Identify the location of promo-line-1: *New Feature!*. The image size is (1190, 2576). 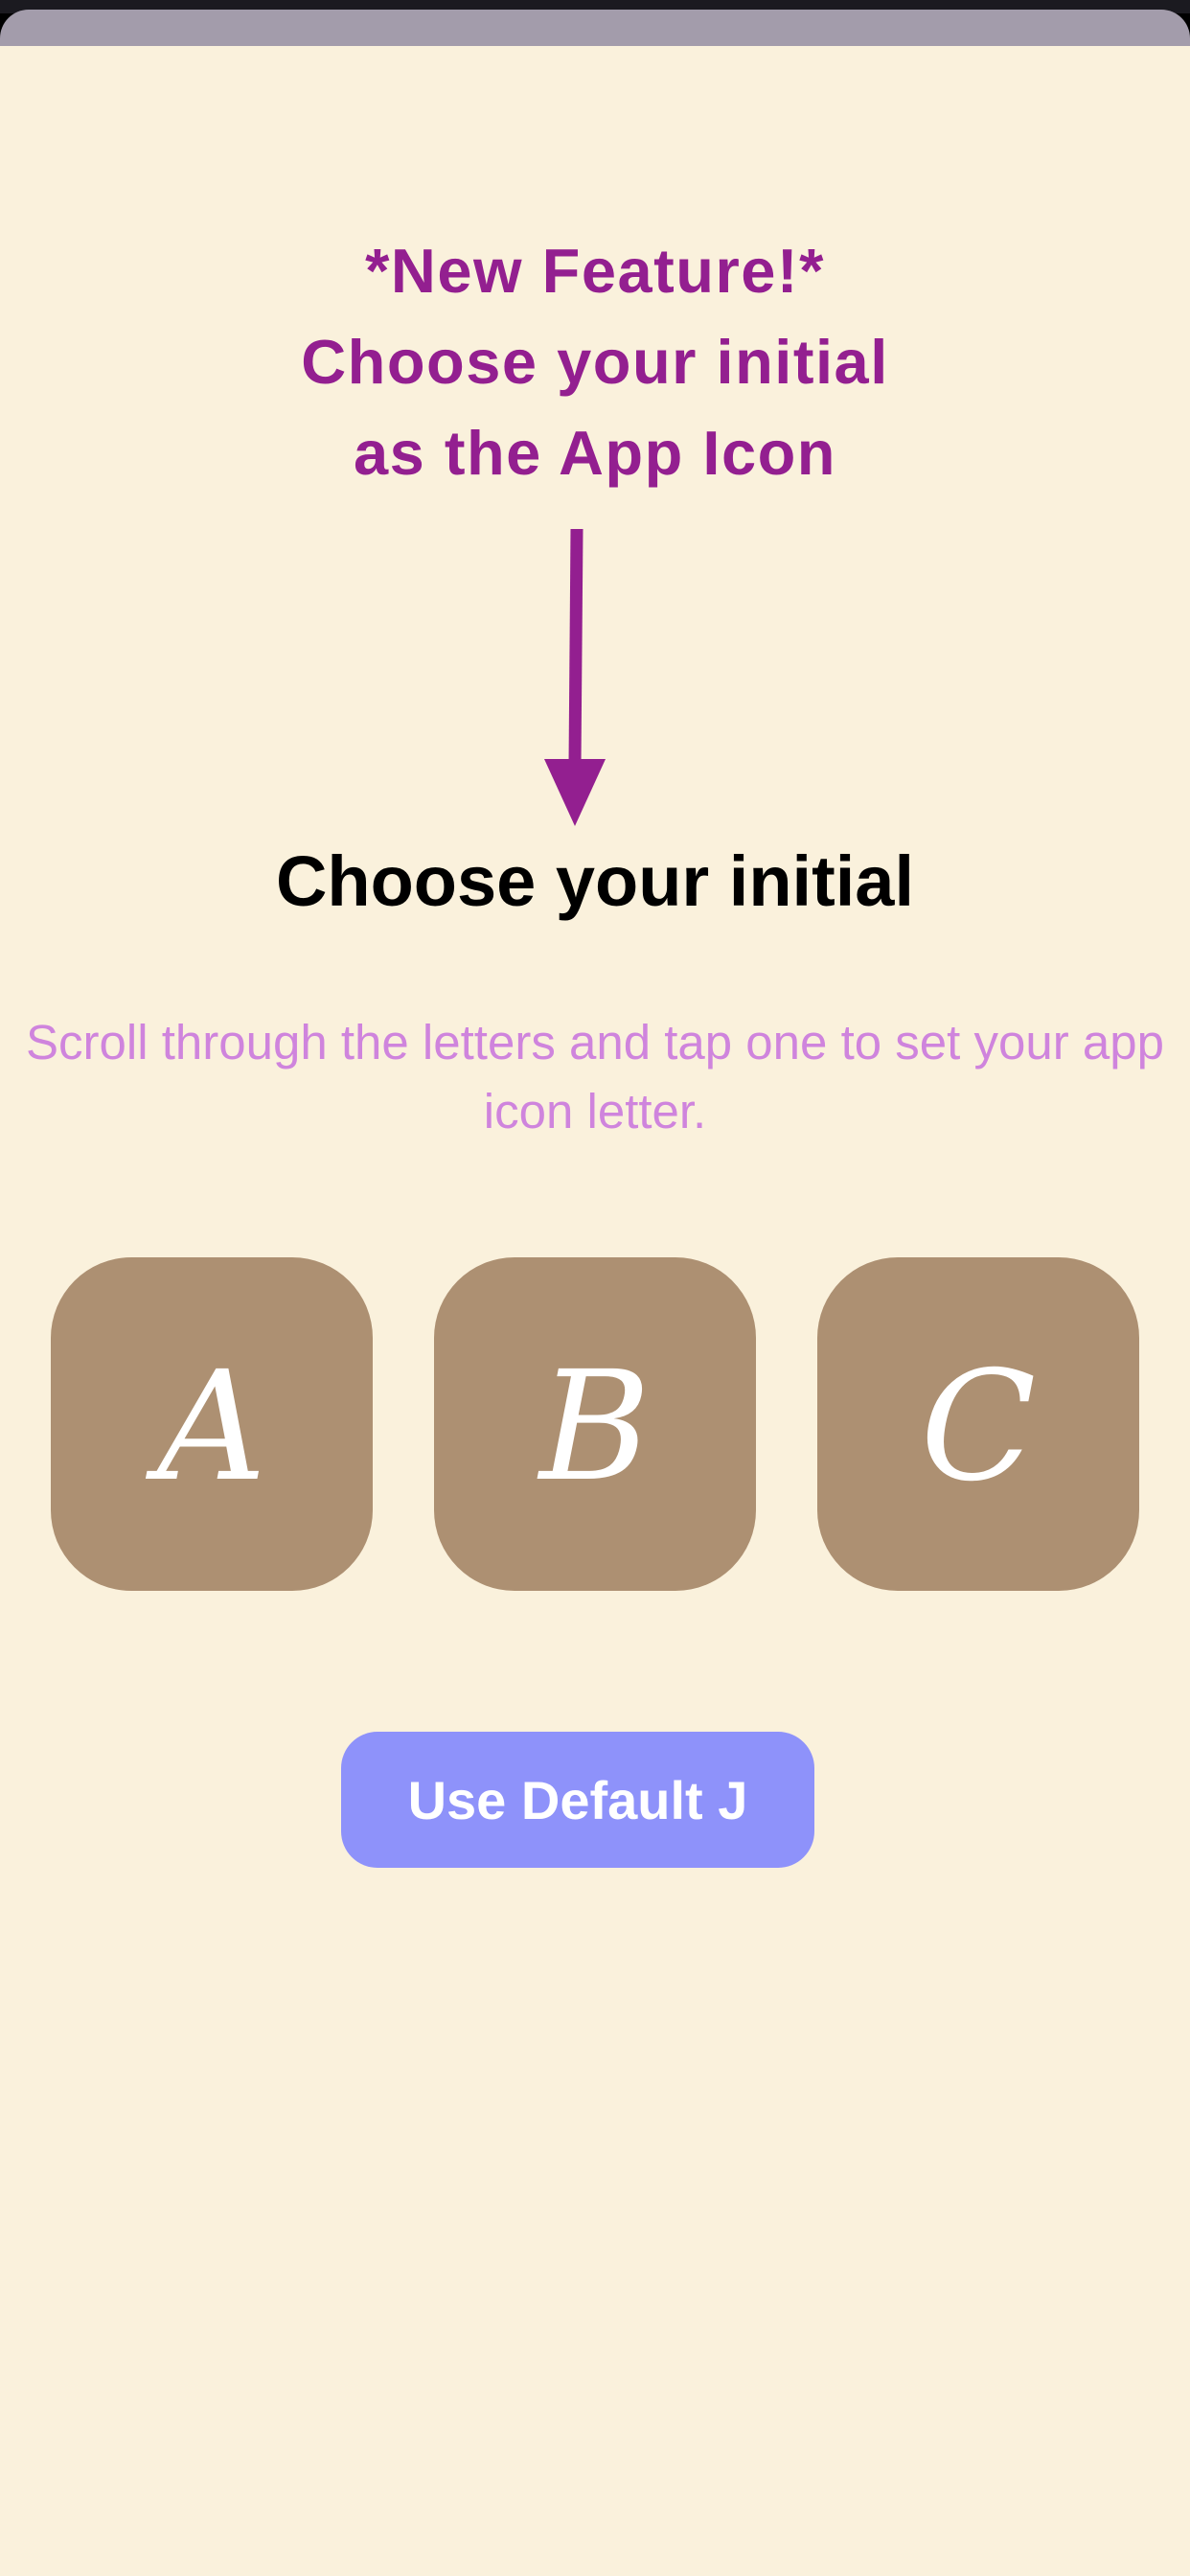
(595, 271).